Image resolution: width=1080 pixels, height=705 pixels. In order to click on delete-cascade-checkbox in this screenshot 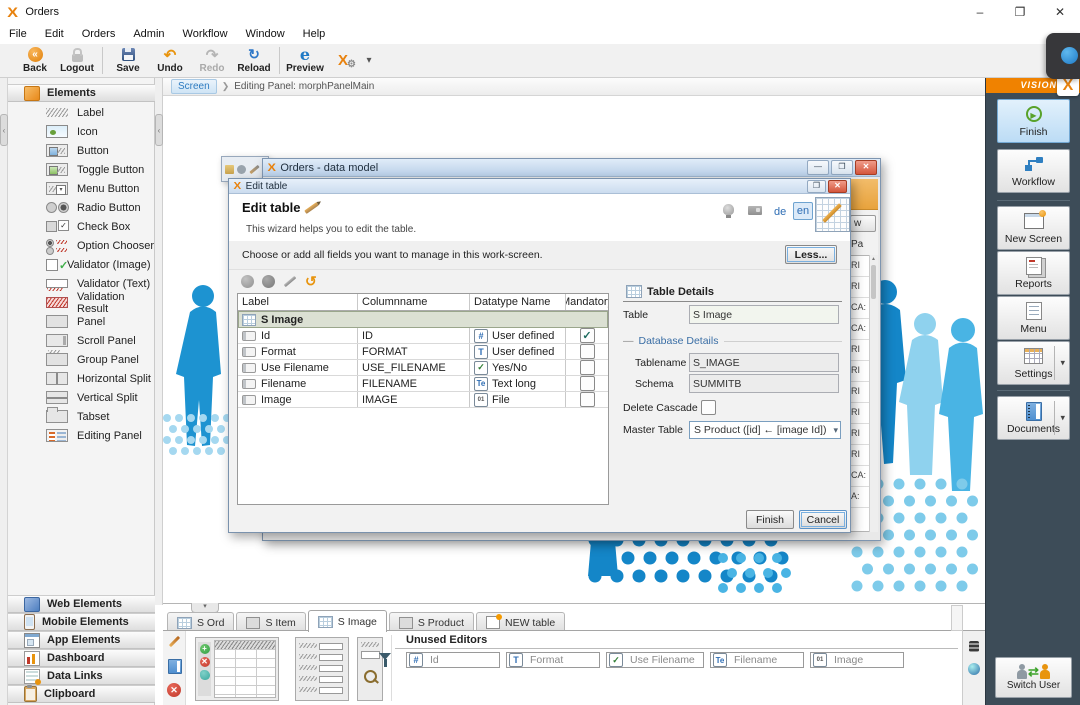, I will do `click(708, 407)`.